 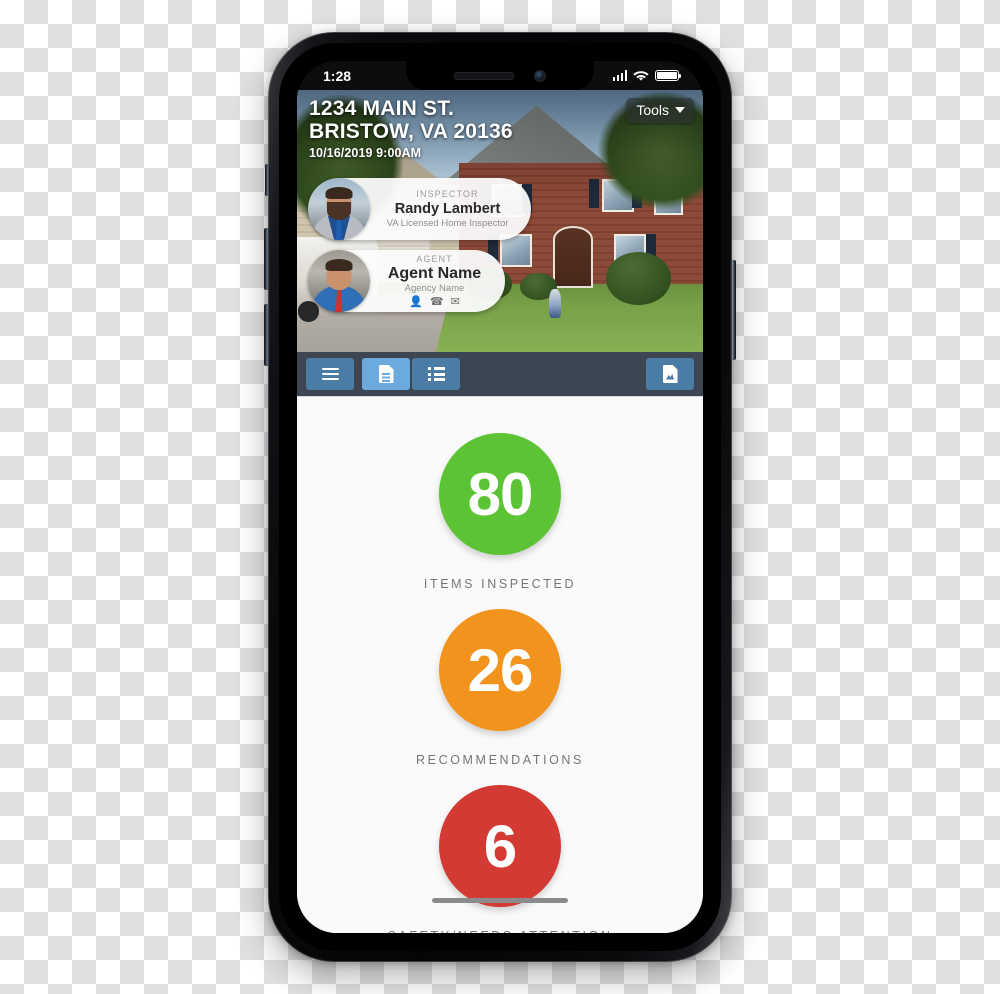 I want to click on home-indicator, so click(x=500, y=900).